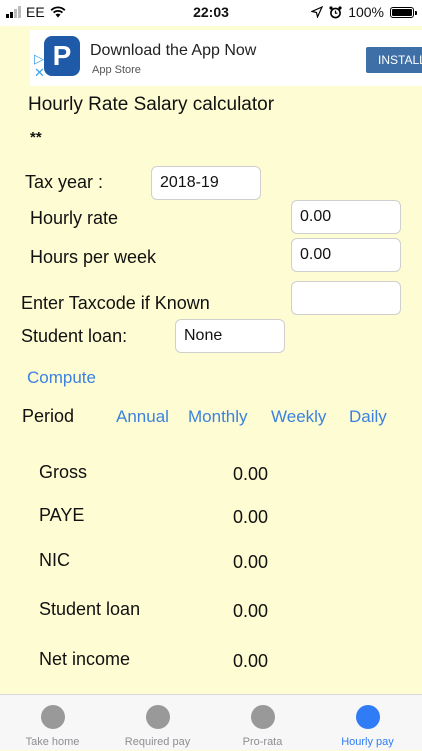 This screenshot has height=751, width=422. Describe the element at coordinates (173, 51) in the screenshot. I see `ad-title: Download the App Now` at that location.